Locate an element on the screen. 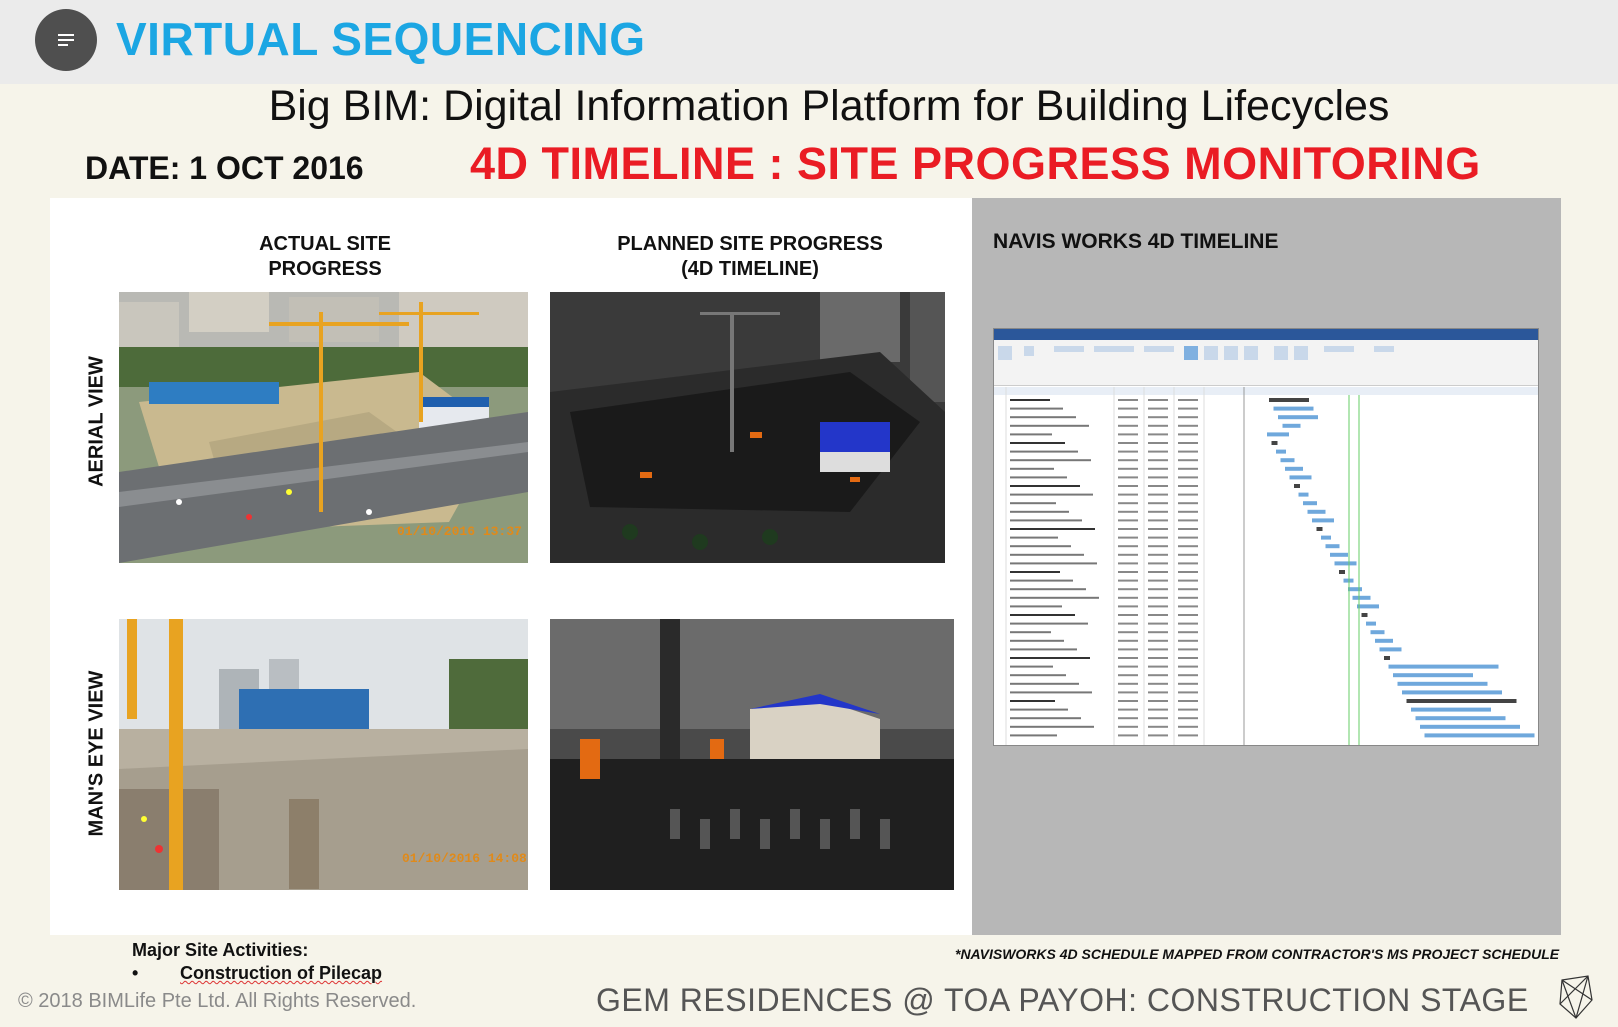 This screenshot has width=1618, height=1027. planned-aerial-render is located at coordinates (747, 427).